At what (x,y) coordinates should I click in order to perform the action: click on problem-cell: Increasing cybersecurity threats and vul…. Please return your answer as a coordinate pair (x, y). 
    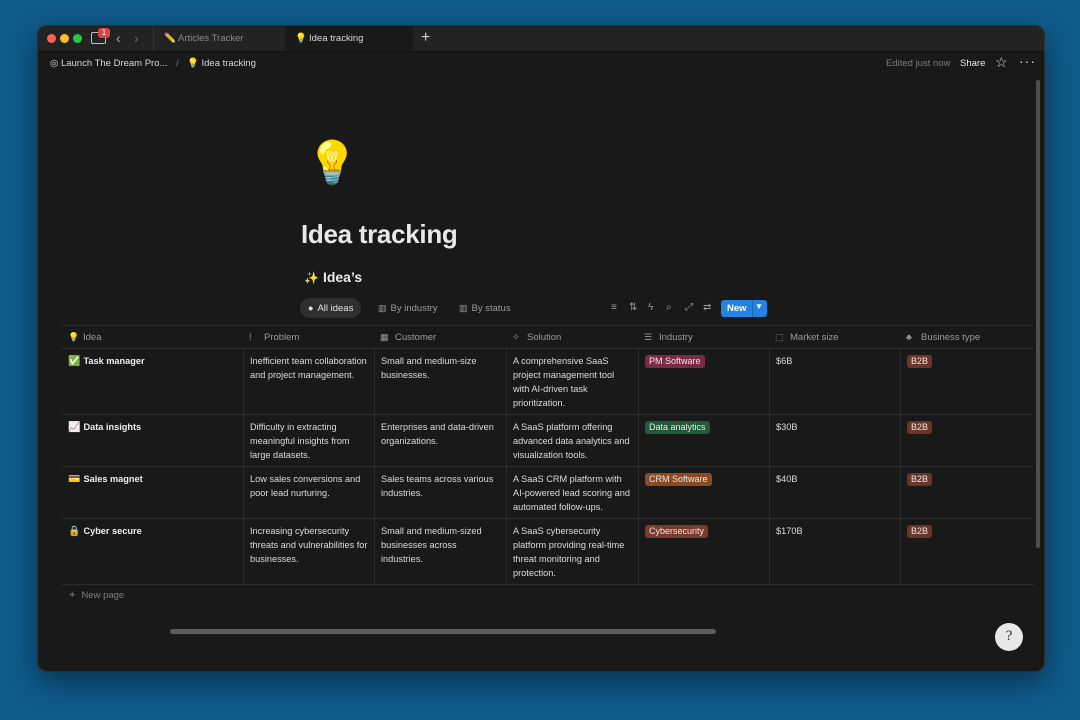
    Looking at the image, I should click on (308, 551).